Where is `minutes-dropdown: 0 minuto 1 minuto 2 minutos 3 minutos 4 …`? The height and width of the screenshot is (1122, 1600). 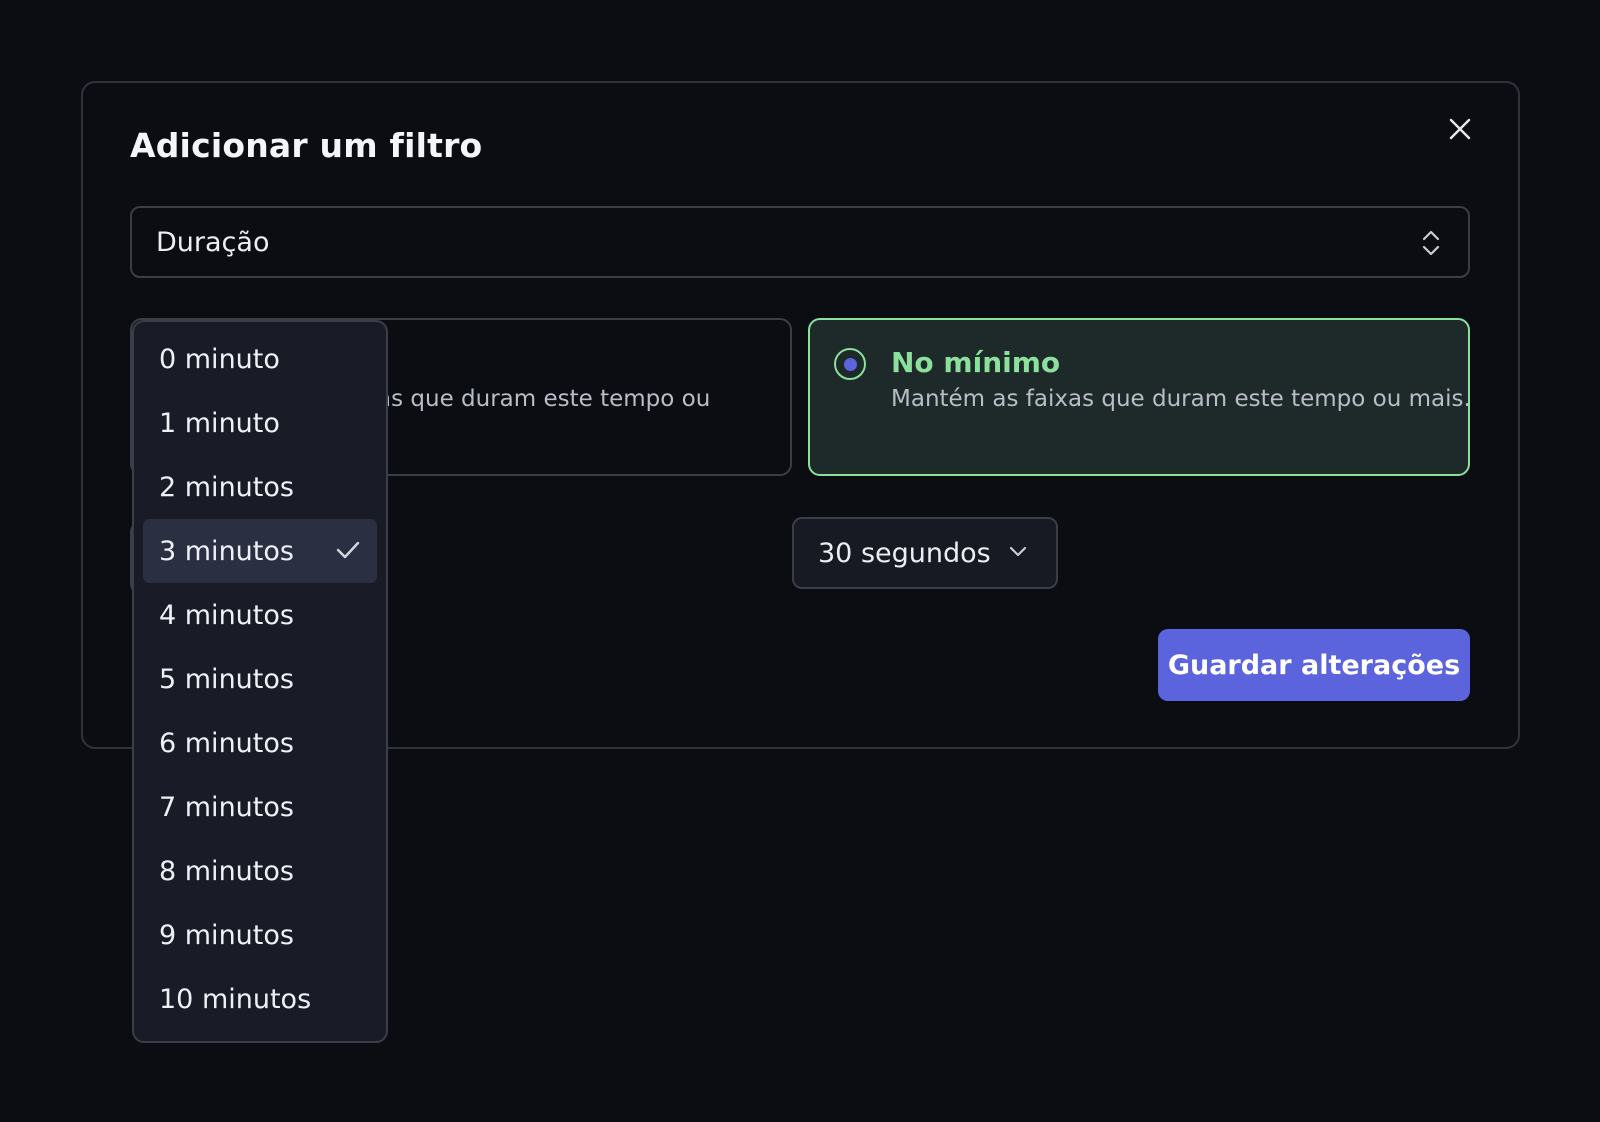
minutes-dropdown: 0 minuto 1 minuto 2 minutos 3 minutos 4 … is located at coordinates (260, 681).